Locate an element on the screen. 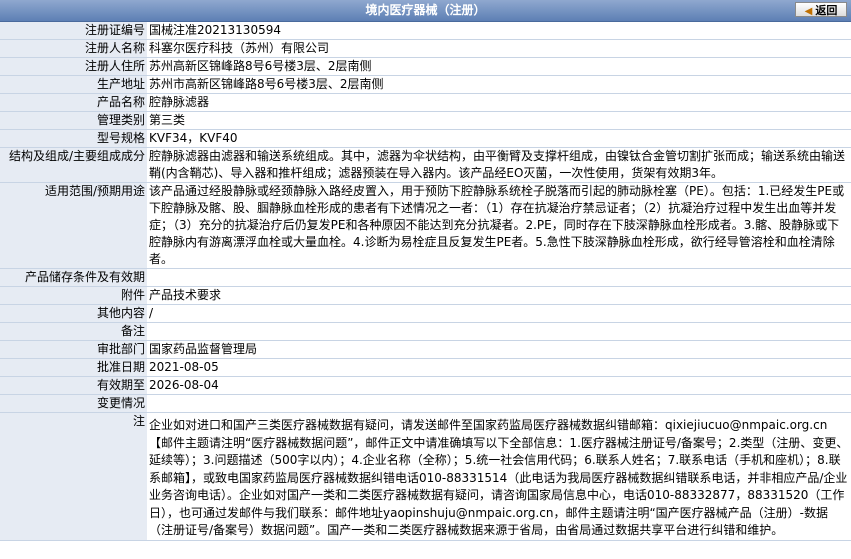  field-label: 其他内容 is located at coordinates (73, 313).